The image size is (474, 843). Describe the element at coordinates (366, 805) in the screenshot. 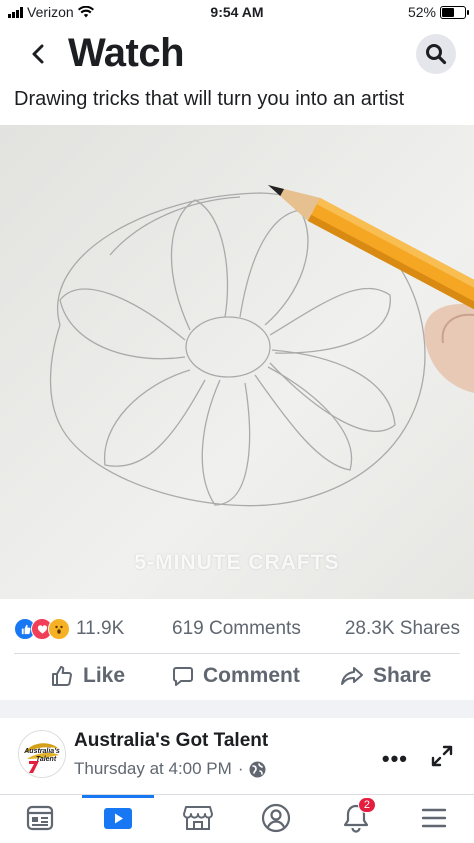

I see `notification-badge: 2` at that location.